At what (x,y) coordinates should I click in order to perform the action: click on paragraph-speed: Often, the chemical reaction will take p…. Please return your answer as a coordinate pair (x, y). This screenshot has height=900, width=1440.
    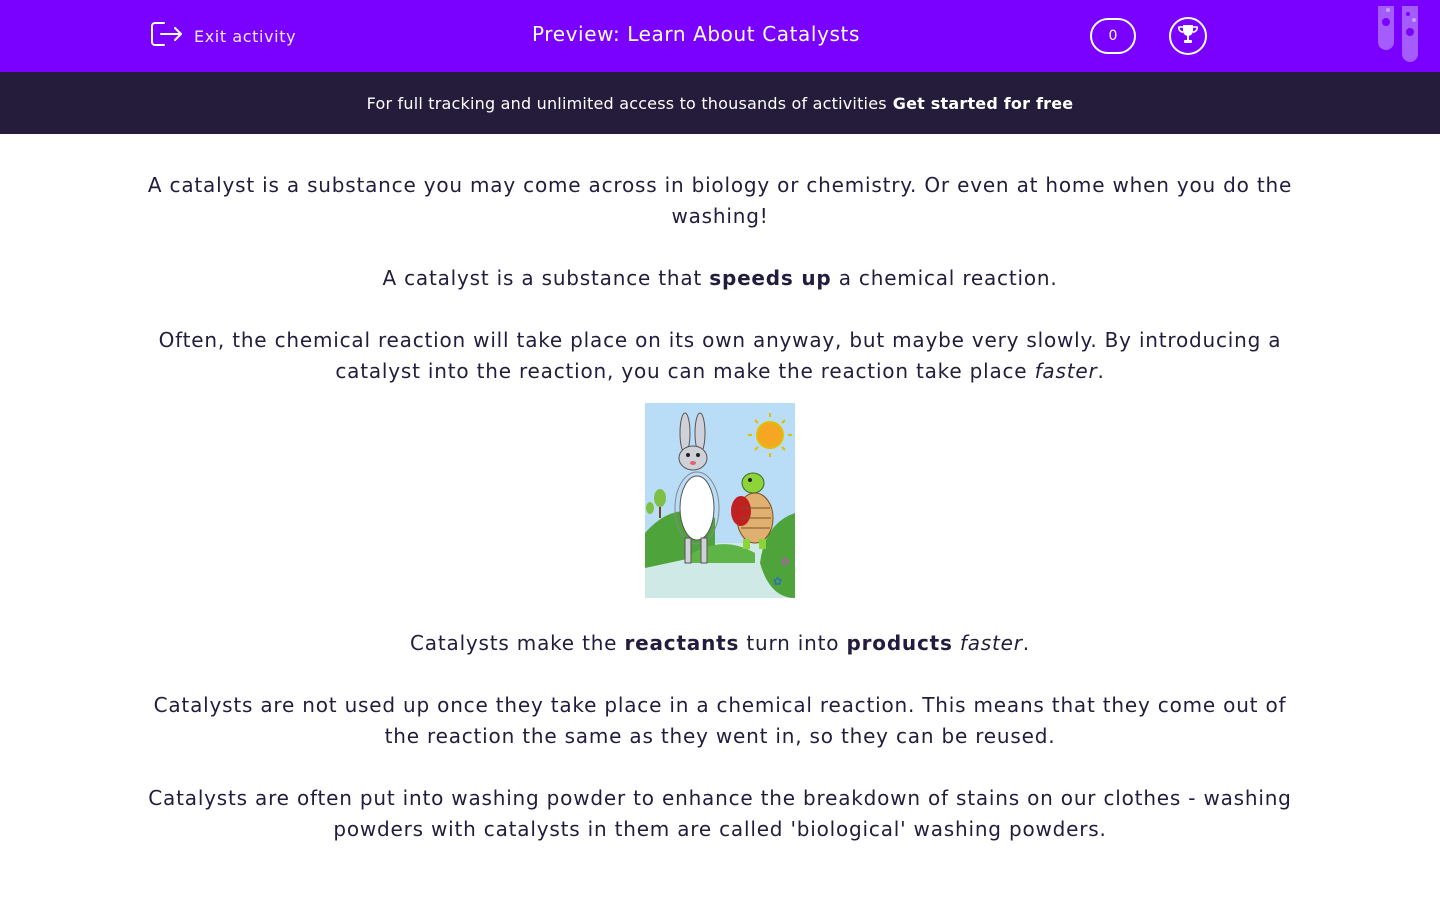
    Looking at the image, I should click on (720, 356).